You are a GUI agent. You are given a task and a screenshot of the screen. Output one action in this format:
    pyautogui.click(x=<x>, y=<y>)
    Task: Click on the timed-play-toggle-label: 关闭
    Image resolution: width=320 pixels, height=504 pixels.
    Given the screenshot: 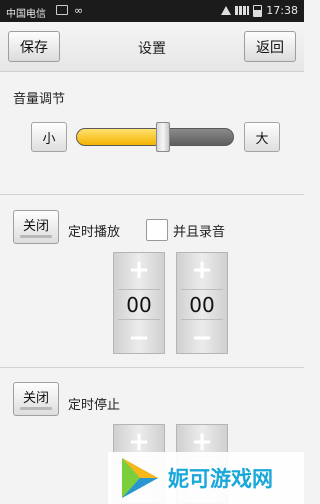 What is the action you would take?
    pyautogui.click(x=35, y=226)
    